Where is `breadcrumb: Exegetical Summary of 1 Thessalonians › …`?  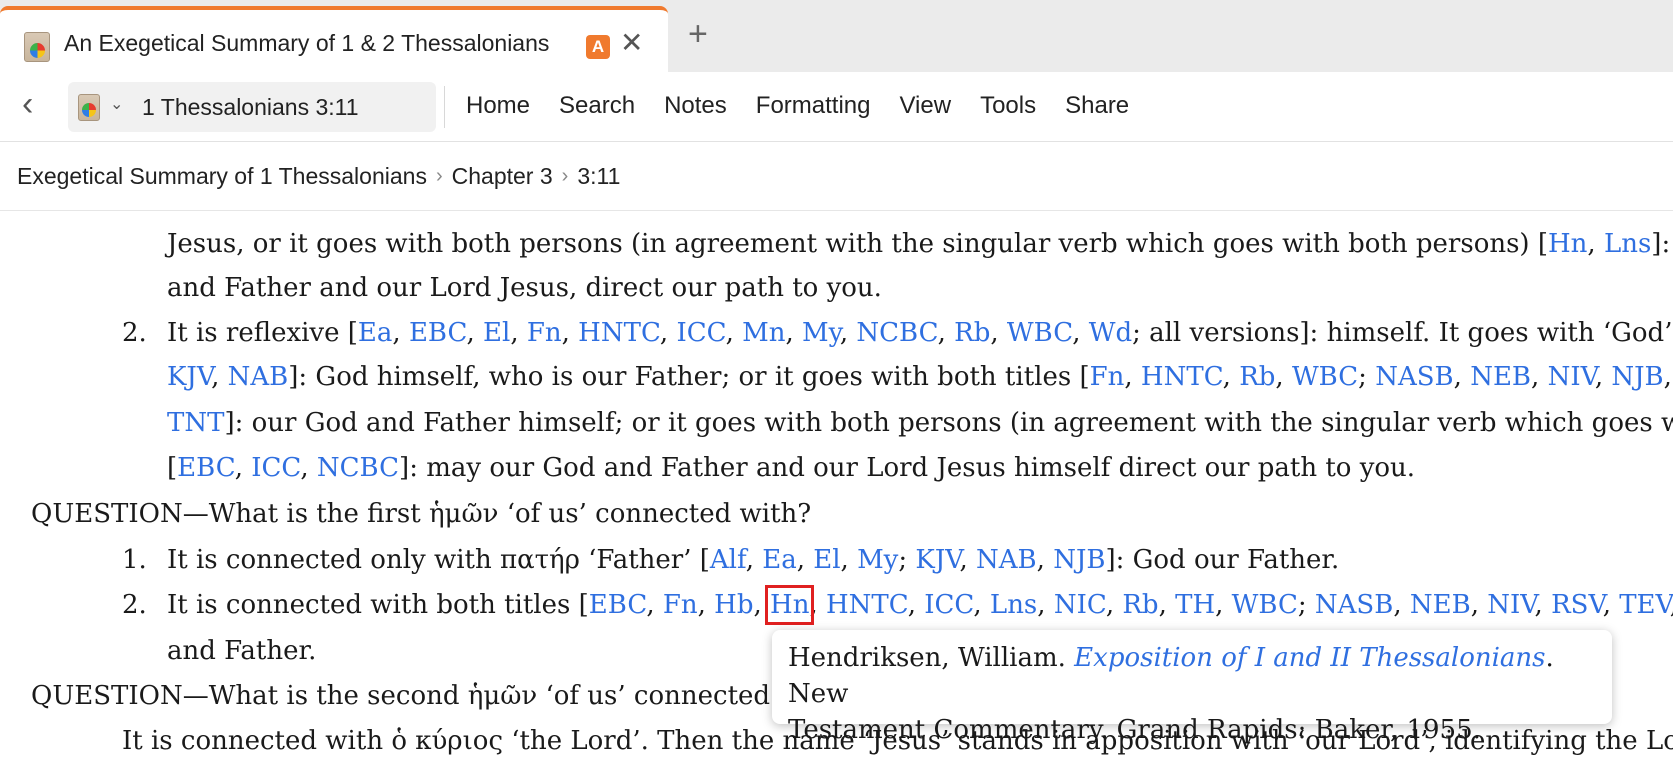
breadcrumb: Exegetical Summary of 1 Thessalonians › … is located at coordinates (836, 177).